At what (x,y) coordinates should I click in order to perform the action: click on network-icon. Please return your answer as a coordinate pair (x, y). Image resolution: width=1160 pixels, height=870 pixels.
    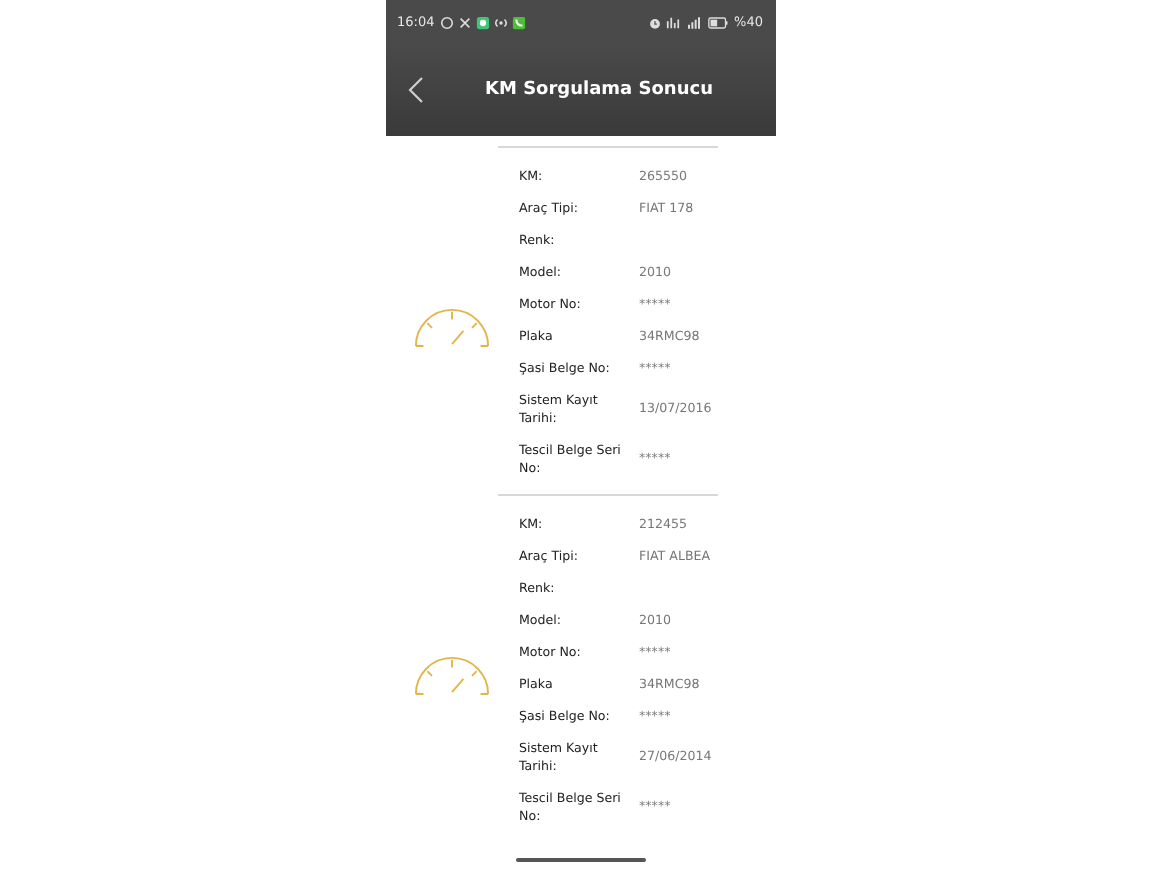
    Looking at the image, I should click on (673, 22).